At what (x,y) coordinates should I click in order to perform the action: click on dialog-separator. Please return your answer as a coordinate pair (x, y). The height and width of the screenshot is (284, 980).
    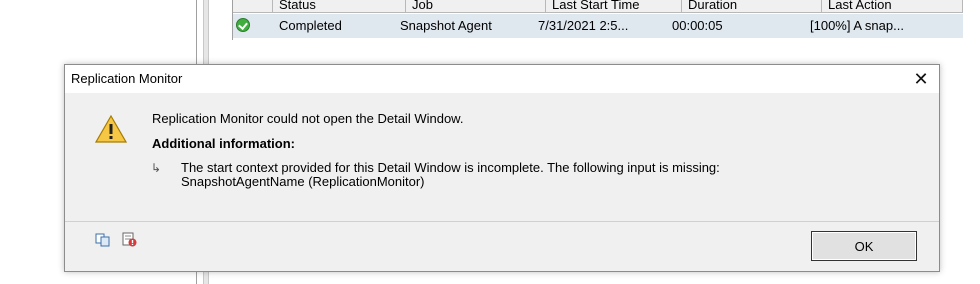
    Looking at the image, I should click on (502, 221).